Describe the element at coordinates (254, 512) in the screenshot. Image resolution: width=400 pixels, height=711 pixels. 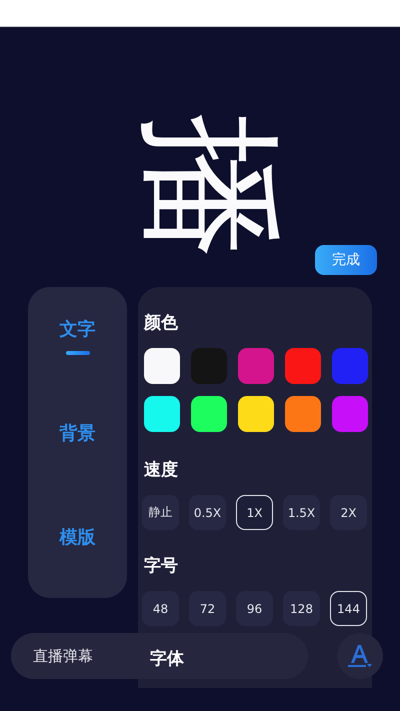
I see `speed-option: 1X` at that location.